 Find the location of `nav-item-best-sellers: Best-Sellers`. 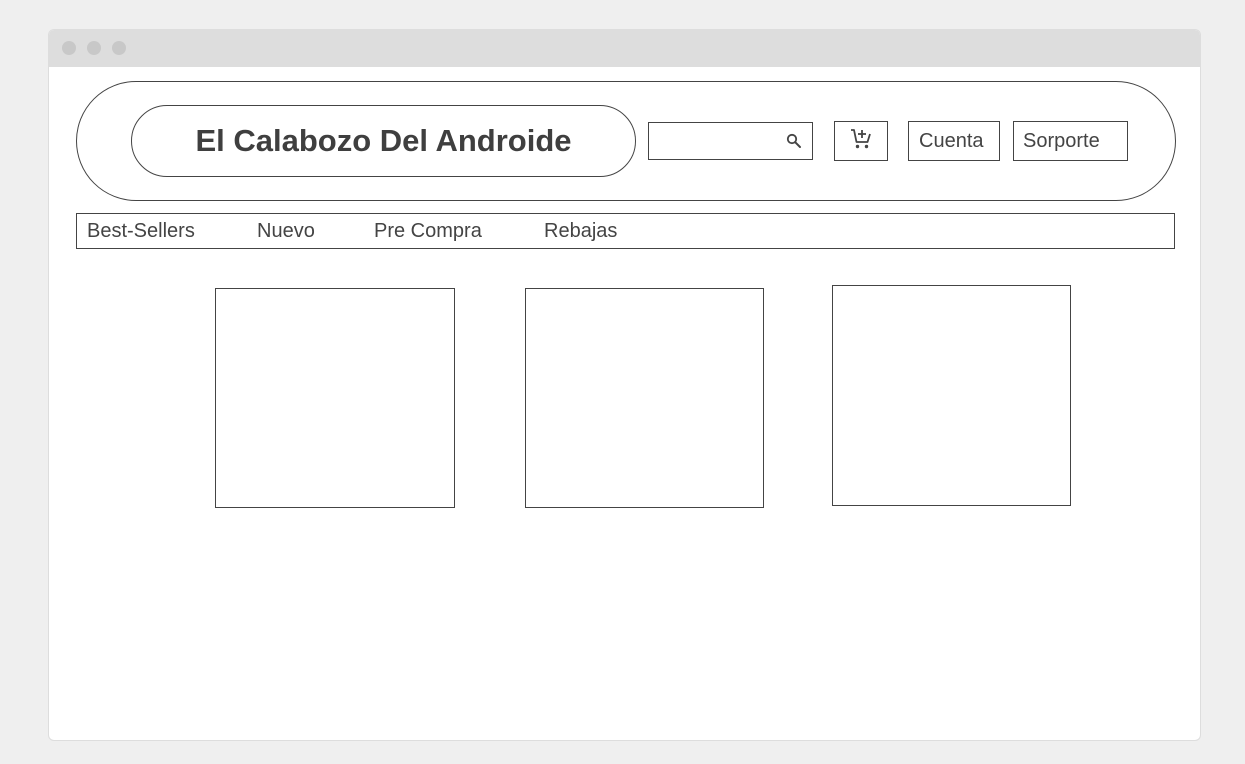

nav-item-best-sellers: Best-Sellers is located at coordinates (141, 231).